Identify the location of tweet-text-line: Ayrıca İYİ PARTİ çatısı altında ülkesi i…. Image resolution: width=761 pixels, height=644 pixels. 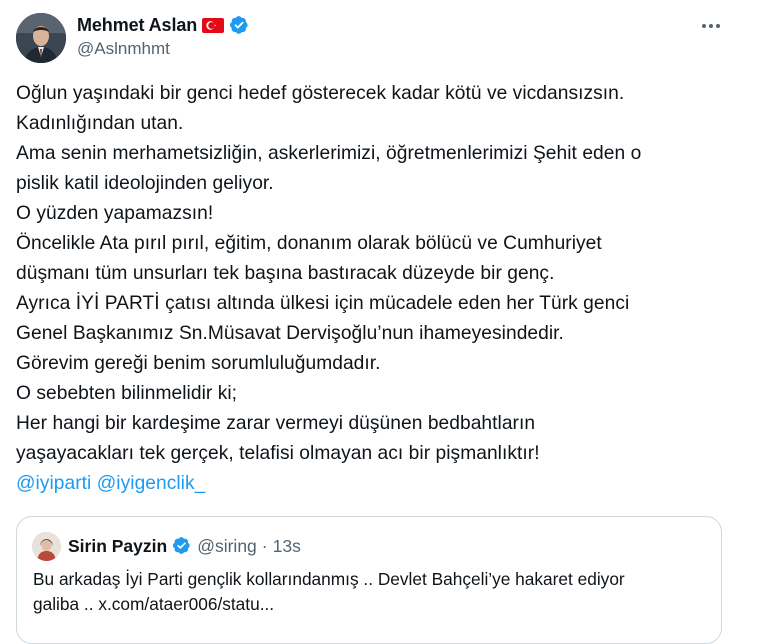
(323, 303).